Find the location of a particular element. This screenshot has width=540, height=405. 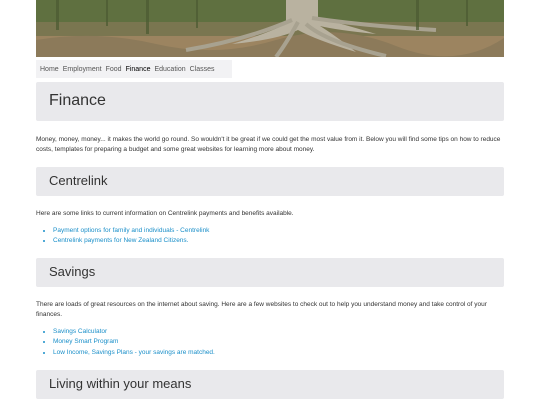

finance-header: Finance is located at coordinates (270, 101).